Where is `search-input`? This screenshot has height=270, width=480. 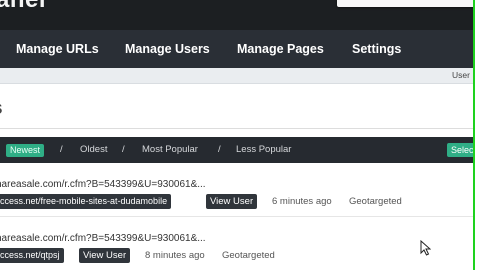 search-input is located at coordinates (407, 3).